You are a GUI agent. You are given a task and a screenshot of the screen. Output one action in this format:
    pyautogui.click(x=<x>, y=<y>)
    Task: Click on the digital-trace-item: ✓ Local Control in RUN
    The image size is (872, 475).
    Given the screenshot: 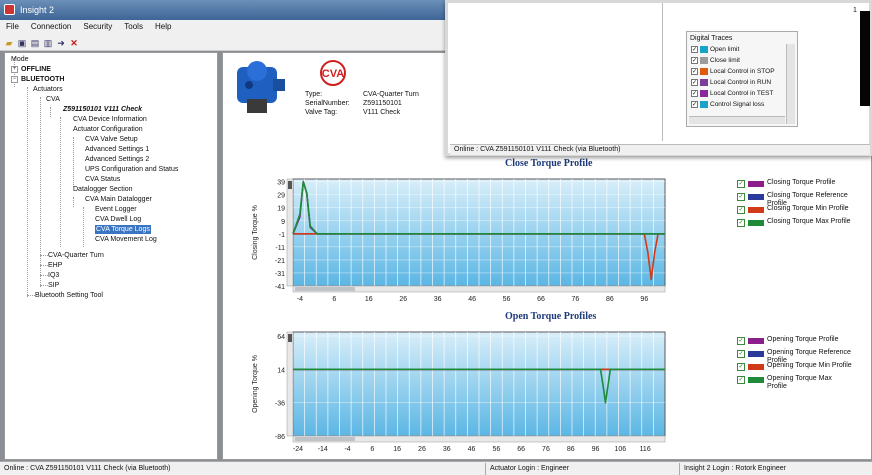 What is the action you would take?
    pyautogui.click(x=739, y=82)
    